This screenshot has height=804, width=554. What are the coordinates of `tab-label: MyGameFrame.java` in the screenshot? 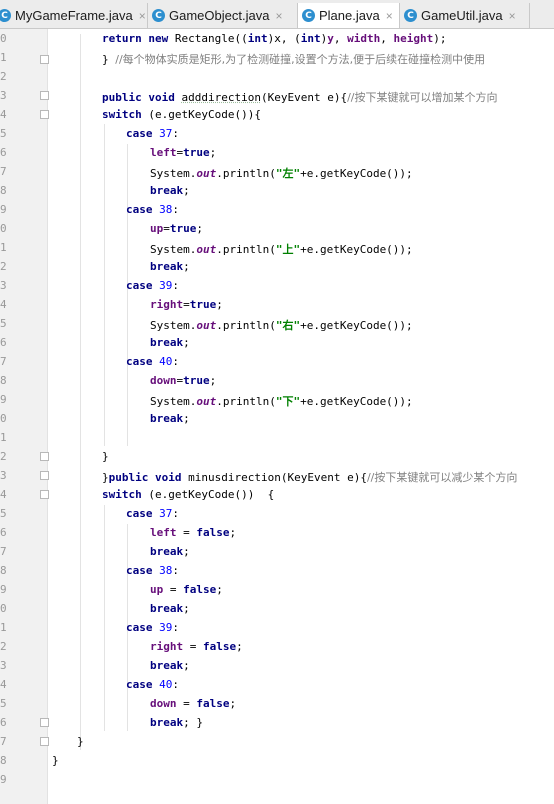 It's located at (74, 15).